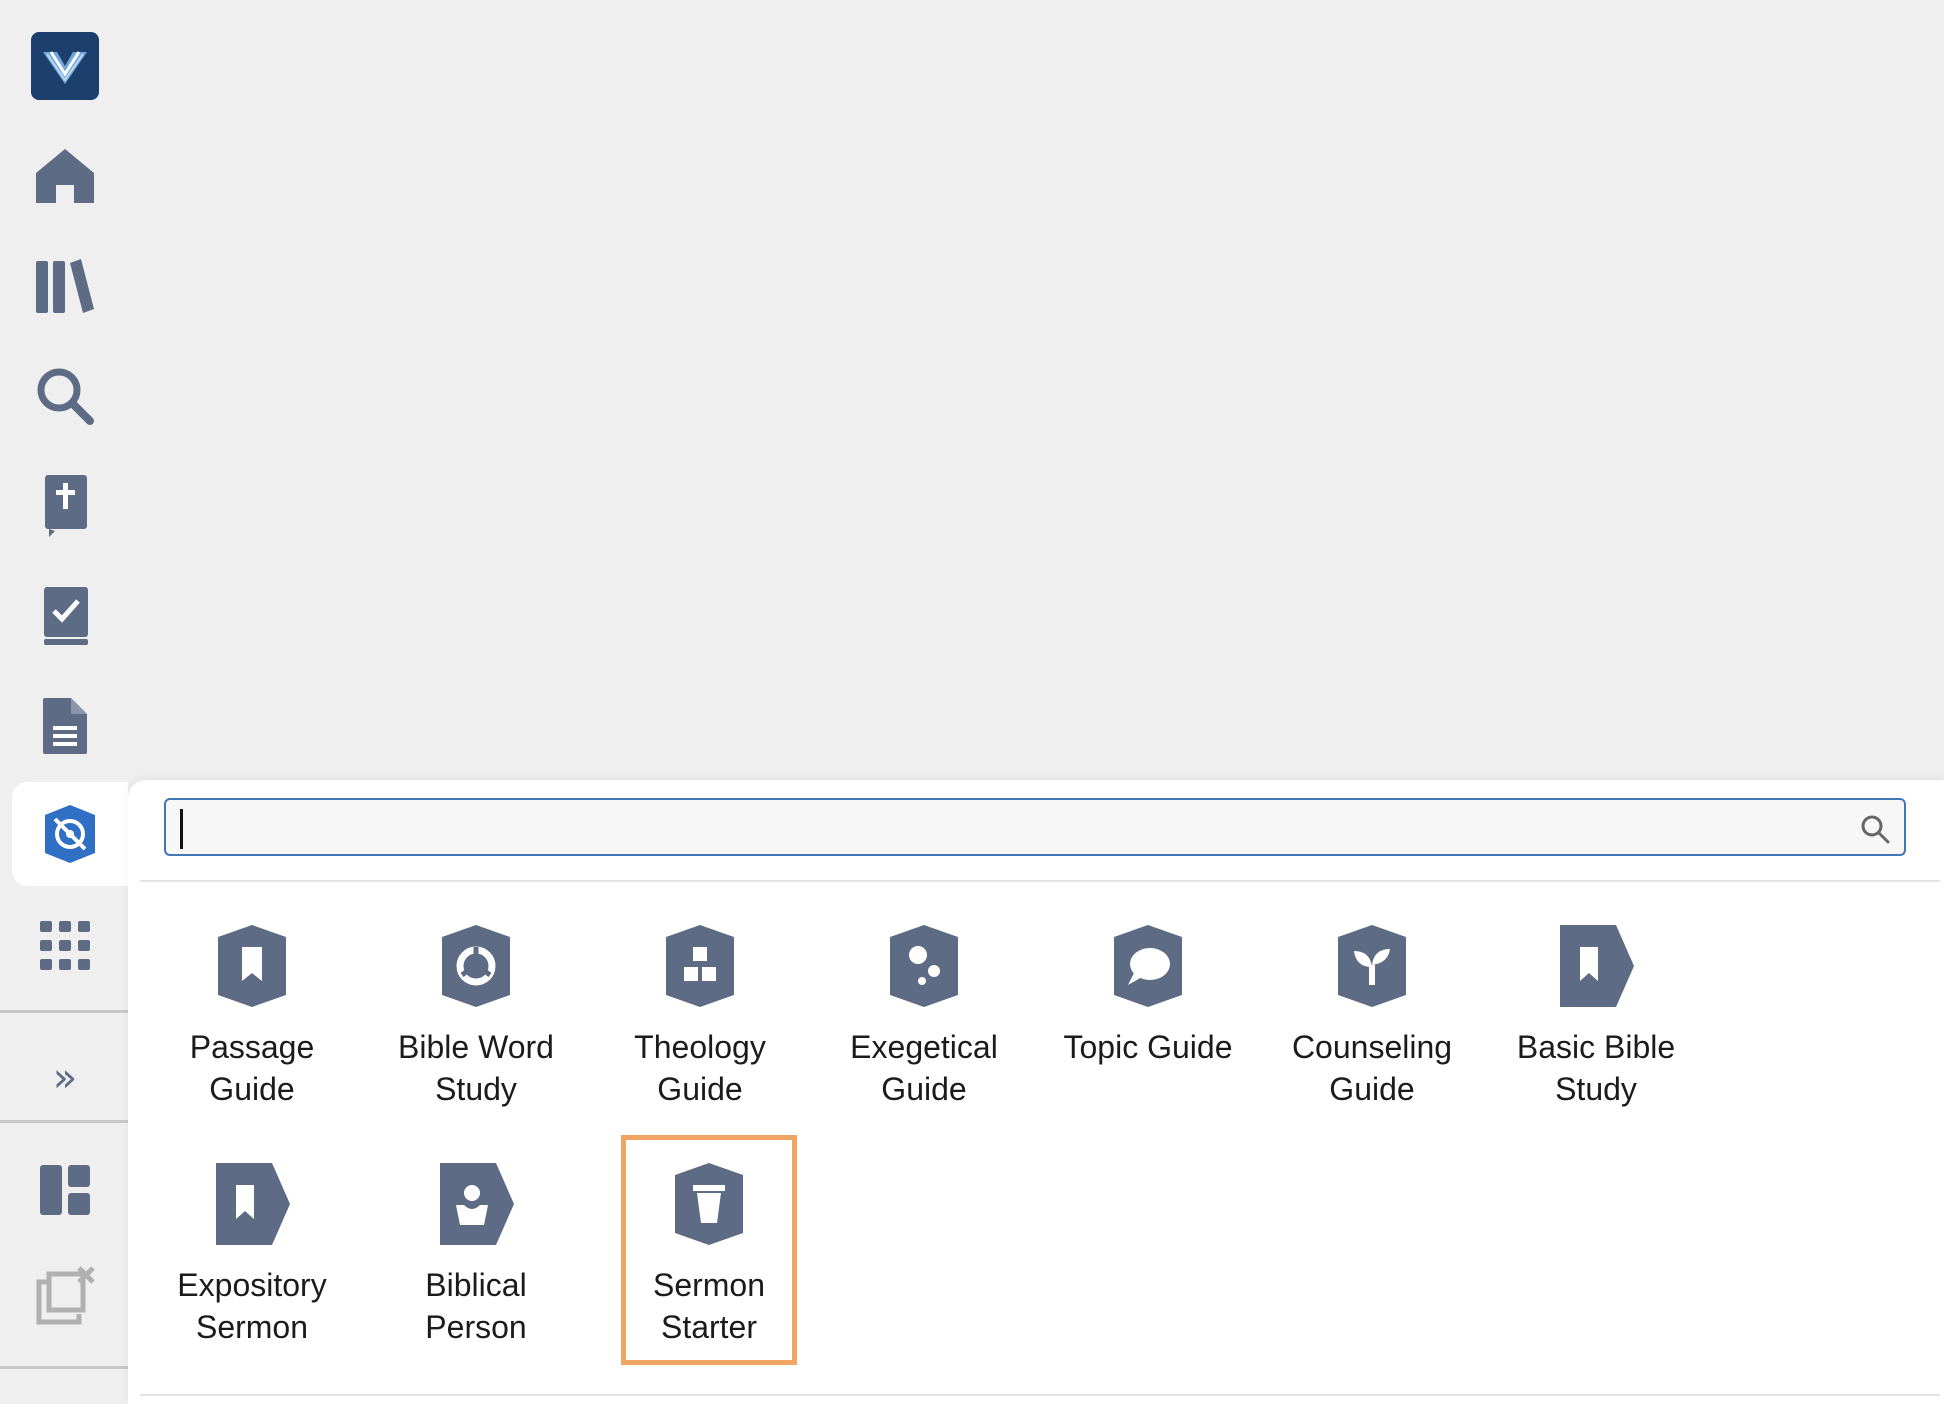 This screenshot has height=1404, width=1944. I want to click on guide-theology-guide: Theology Guide, so click(700, 1015).